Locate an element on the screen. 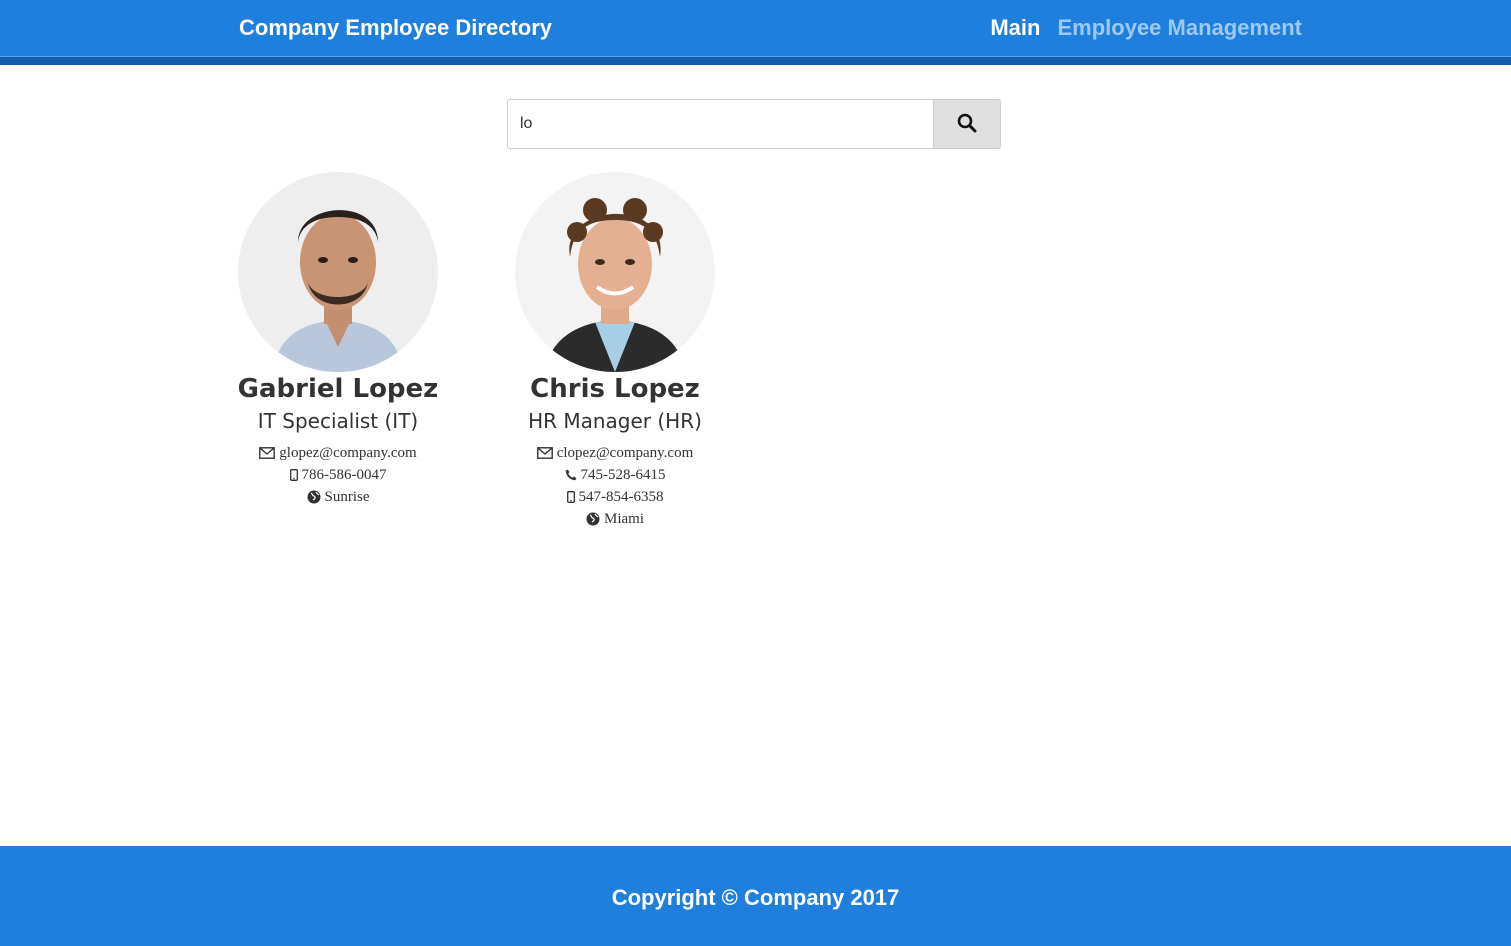 This screenshot has width=1511, height=946. search-button is located at coordinates (967, 124).